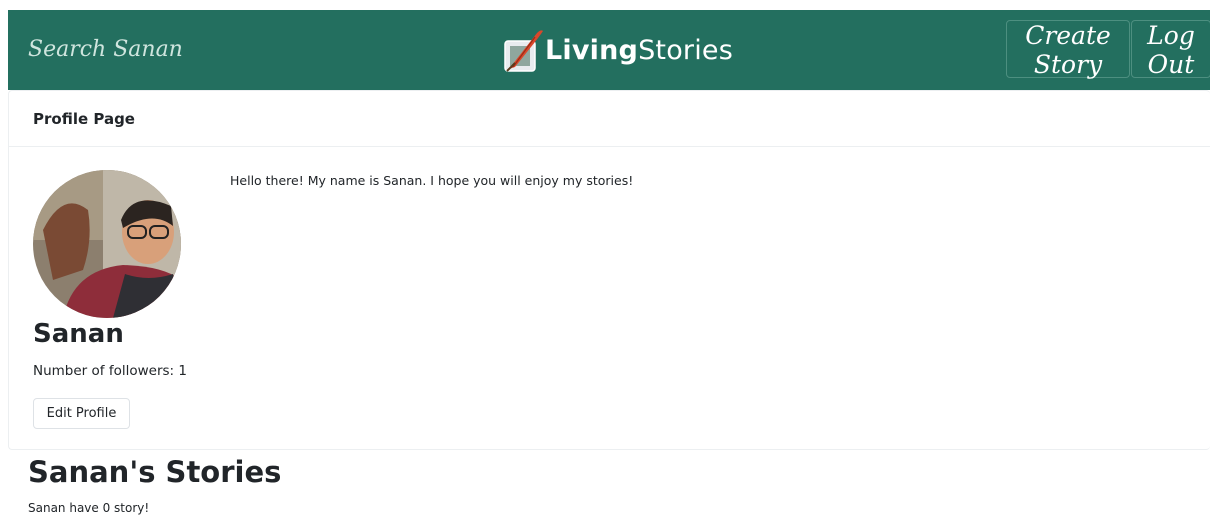 The image size is (1210, 516). I want to click on follower-count: Number of followers: 1, so click(110, 371).